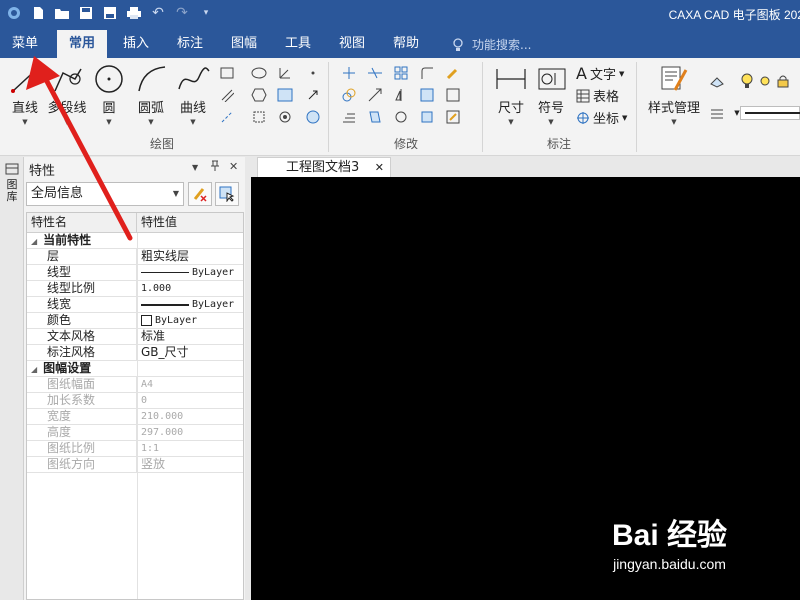 Image resolution: width=800 pixels, height=600 pixels. Describe the element at coordinates (349, 95) in the screenshot. I see `copy-icon` at that location.